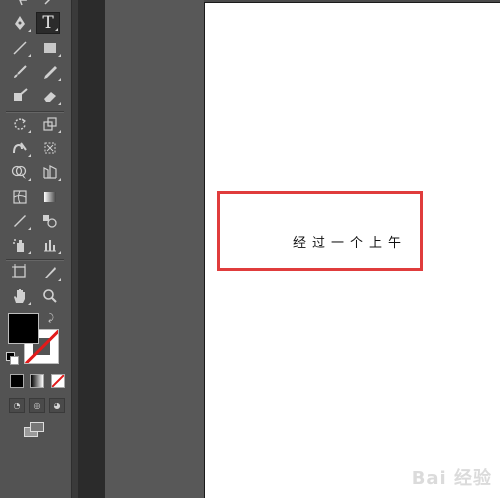  Describe the element at coordinates (57, 405) in the screenshot. I see `draw-inside-icon: ◕` at that location.